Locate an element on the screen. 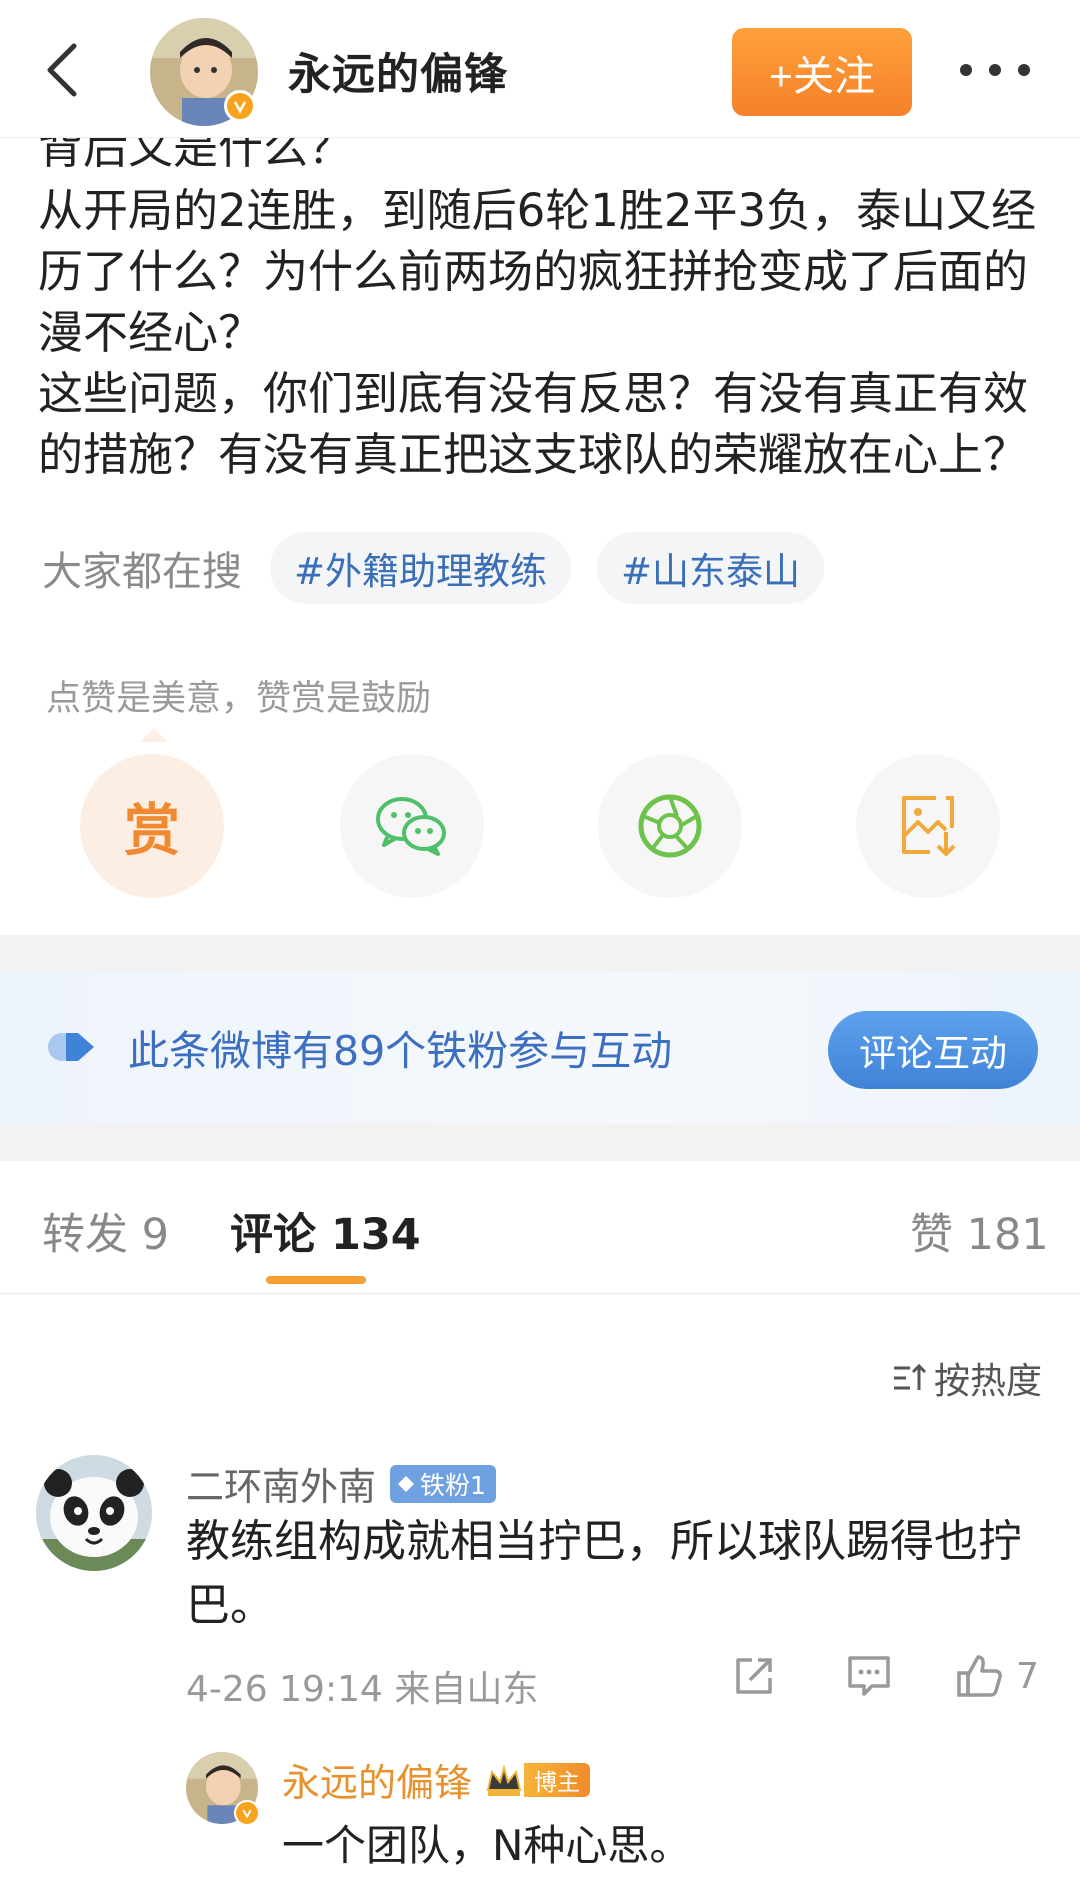  tab-likes: 赞 181 is located at coordinates (979, 1231).